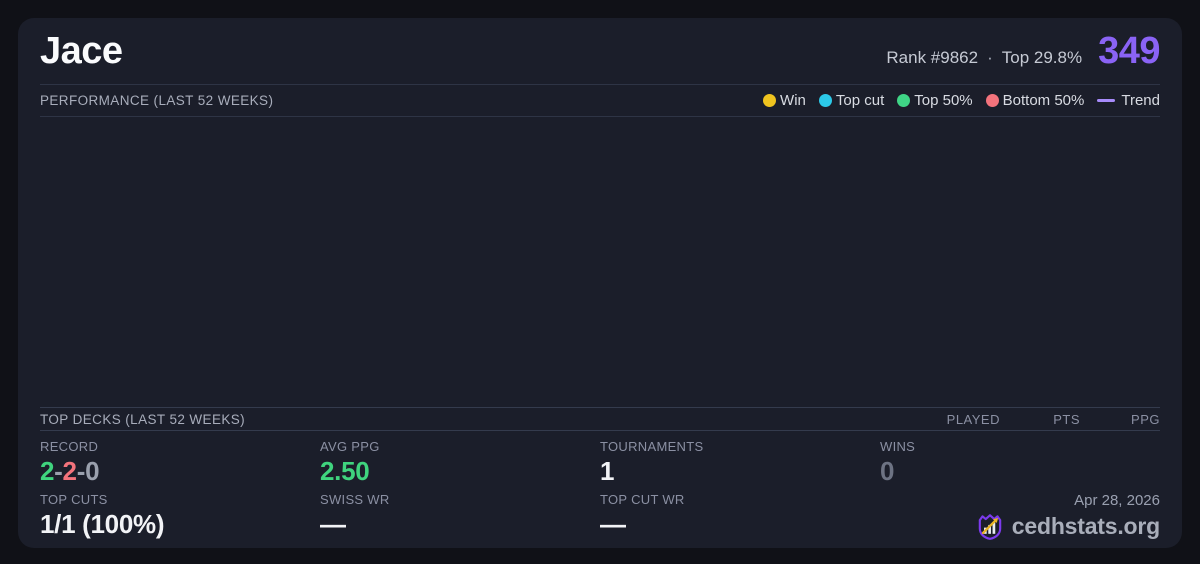 This screenshot has height=564, width=1200. I want to click on cedhstats-logo-icon, so click(990, 527).